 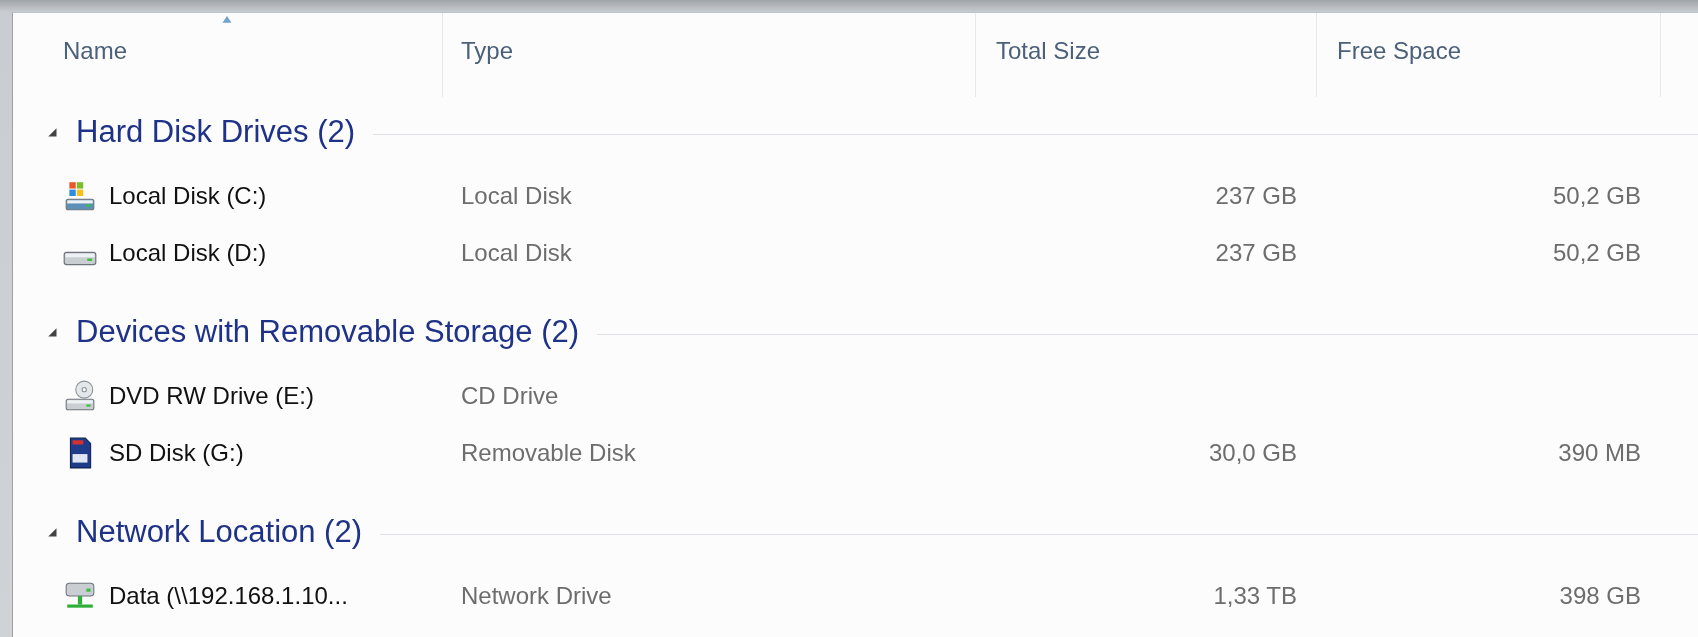 I want to click on optical-drive-icon, so click(x=80, y=395).